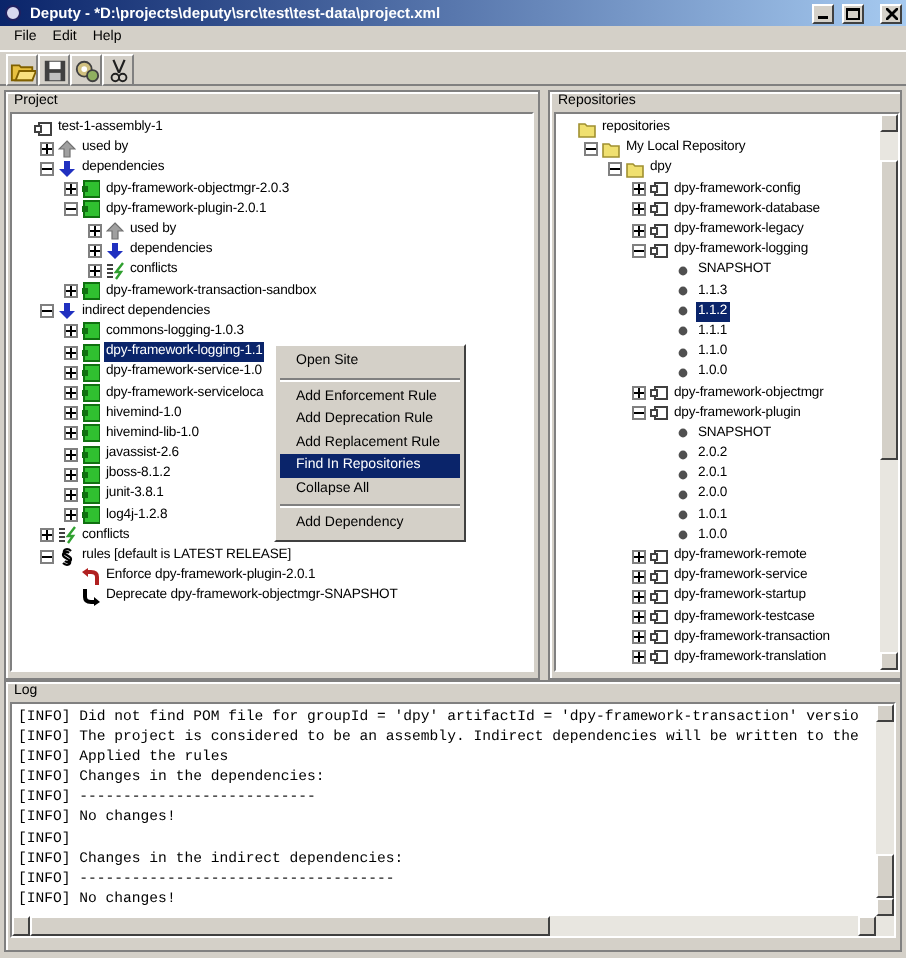 The image size is (906, 958). I want to click on app-icon, so click(13, 13).